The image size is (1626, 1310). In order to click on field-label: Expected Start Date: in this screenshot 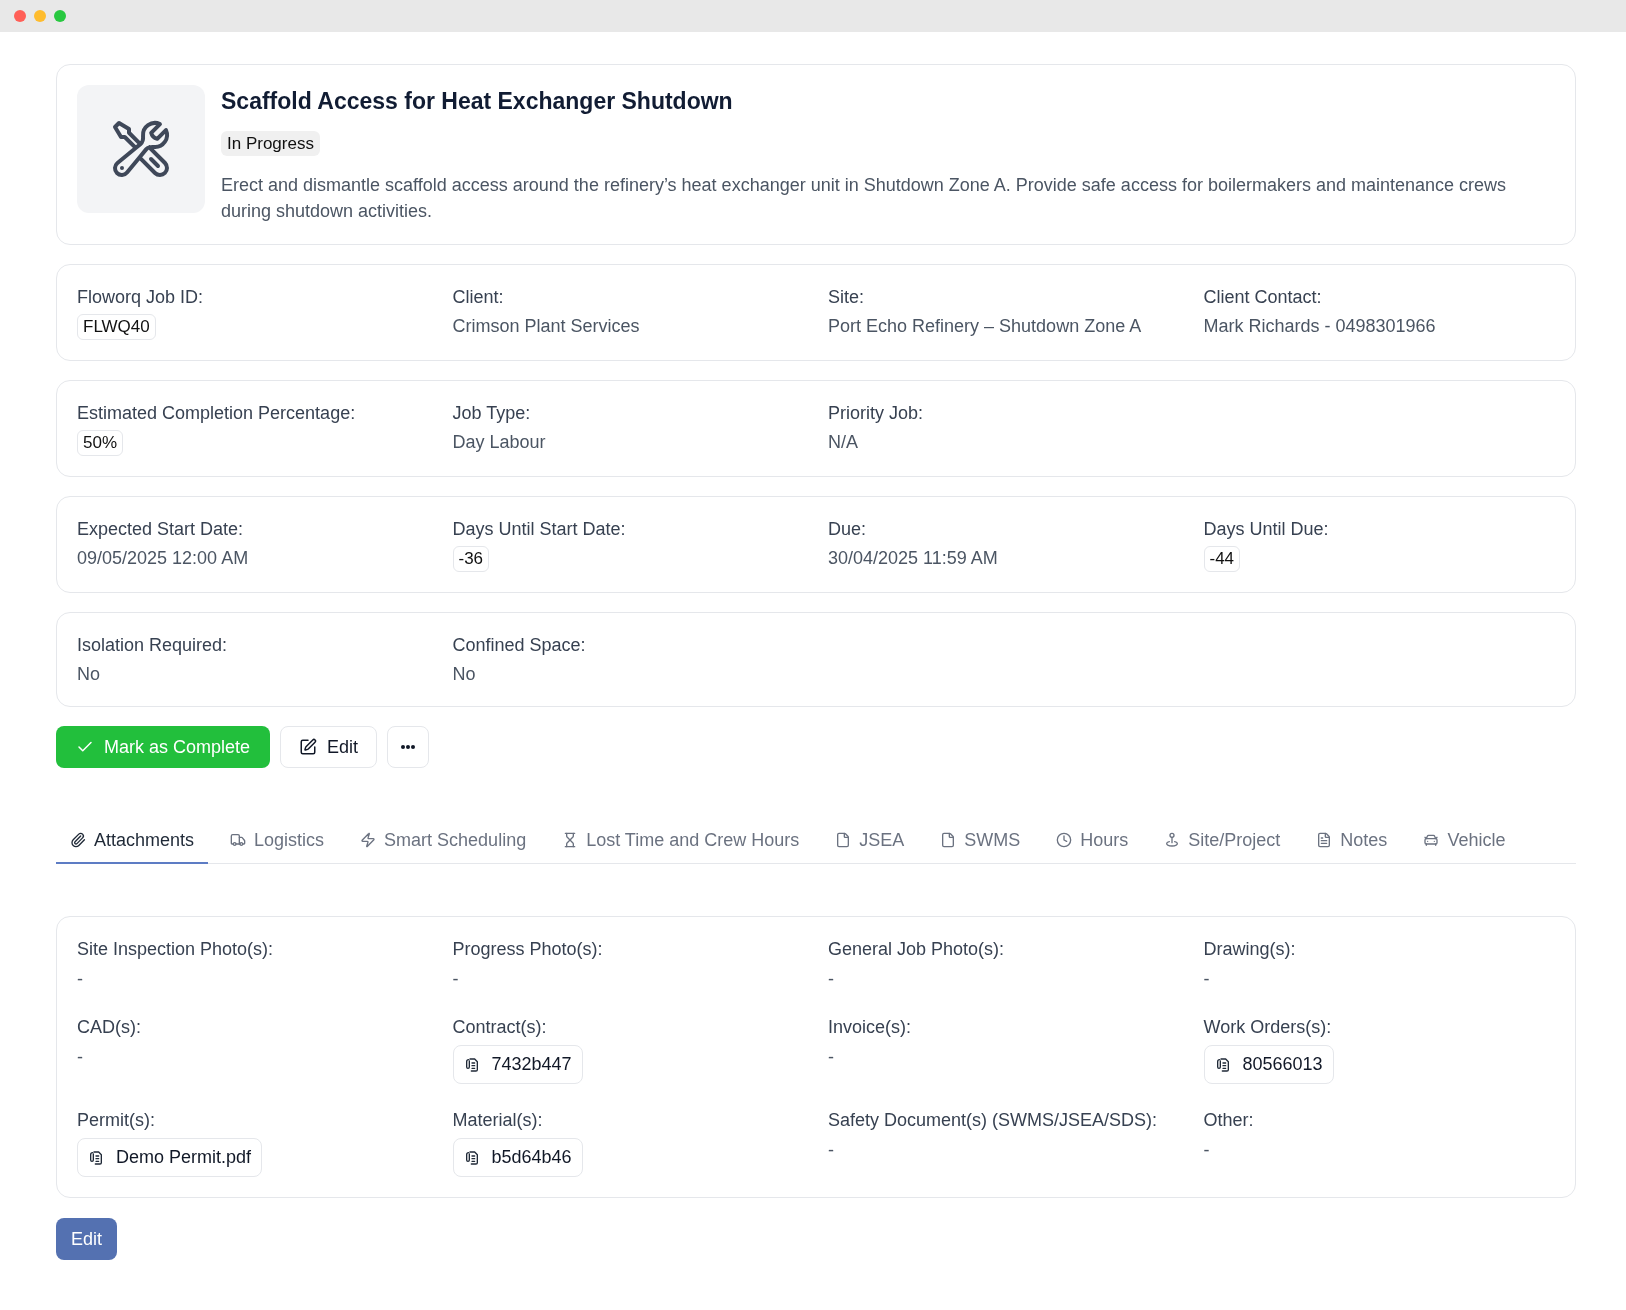, I will do `click(161, 529)`.